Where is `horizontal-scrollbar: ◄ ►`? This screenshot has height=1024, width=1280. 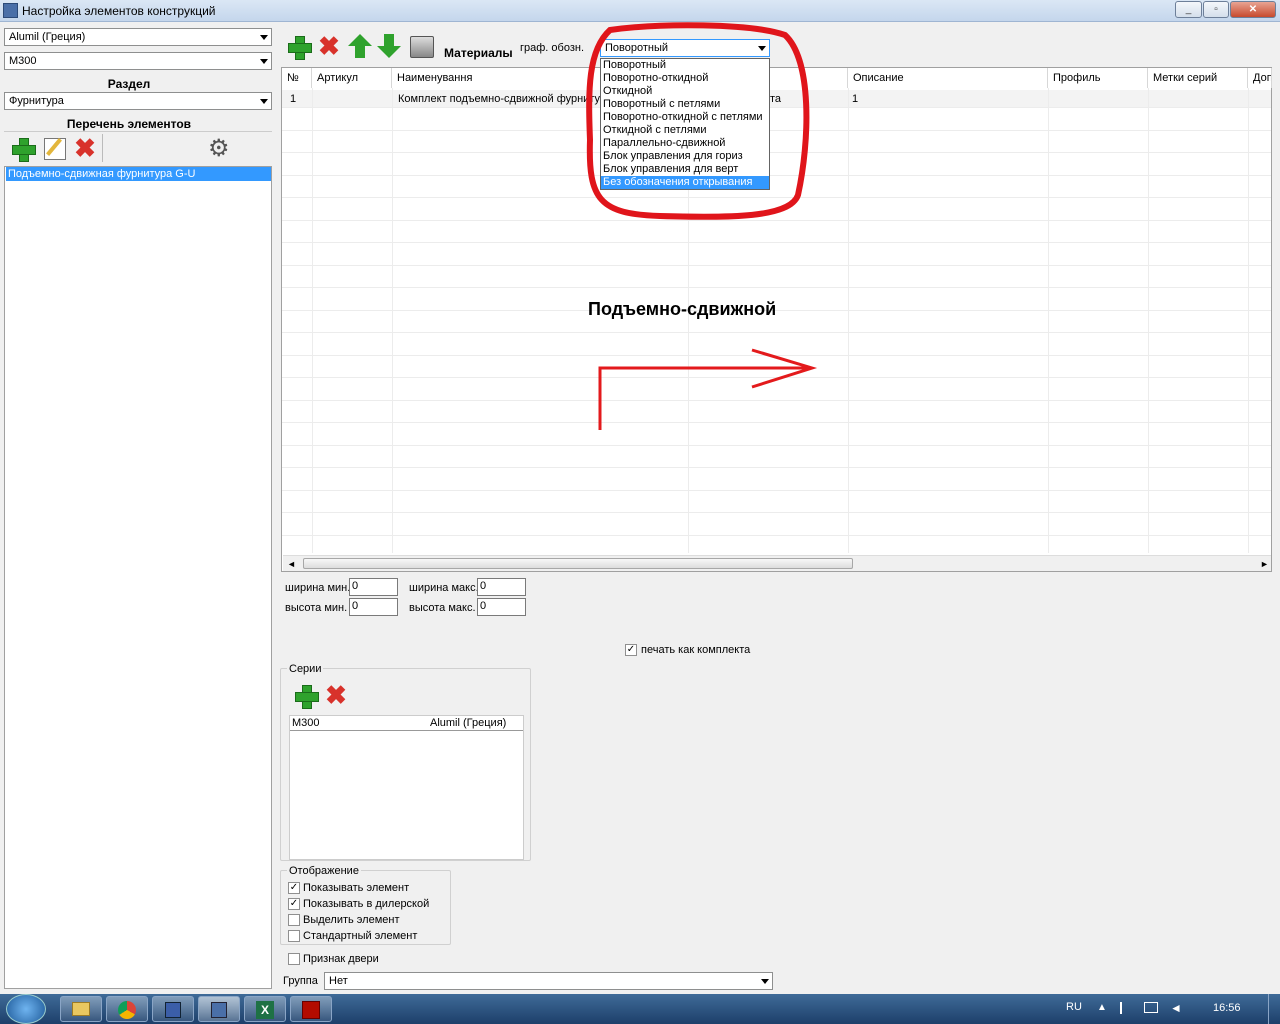 horizontal-scrollbar: ◄ ► is located at coordinates (777, 563).